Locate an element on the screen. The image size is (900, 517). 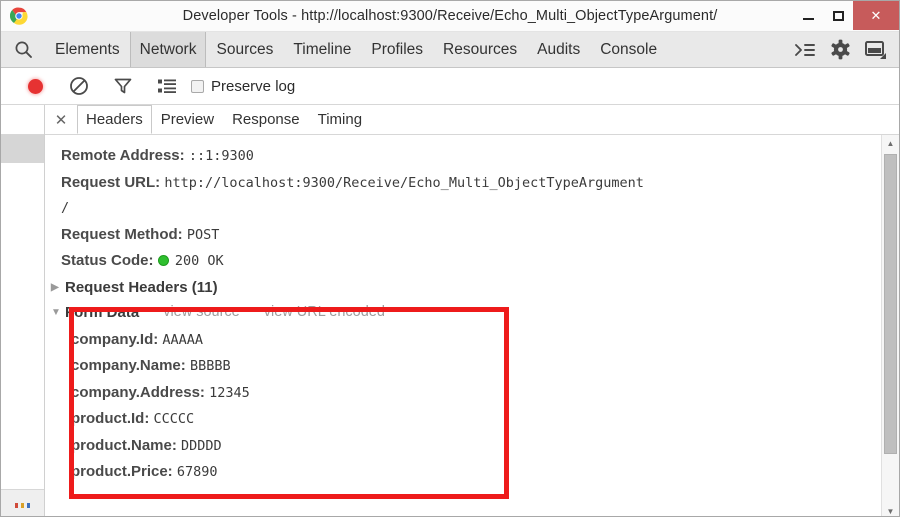
maximize-button is located at coordinates (838, 15).